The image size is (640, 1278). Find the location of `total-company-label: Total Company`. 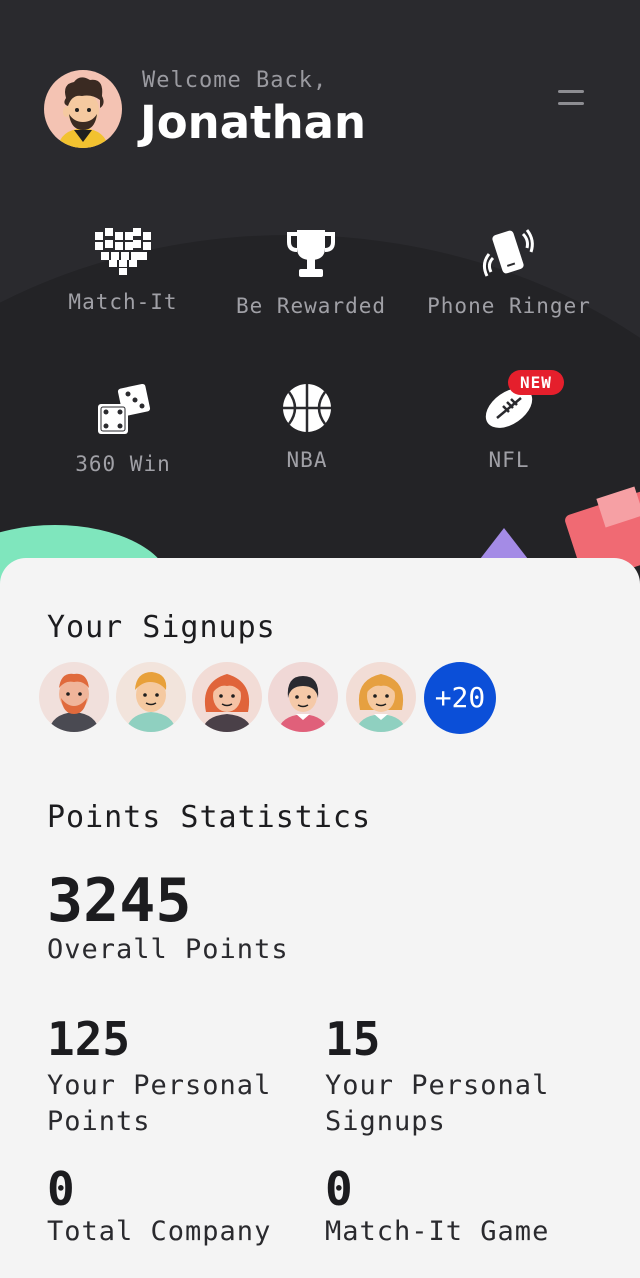

total-company-label: Total Company is located at coordinates (159, 1231).